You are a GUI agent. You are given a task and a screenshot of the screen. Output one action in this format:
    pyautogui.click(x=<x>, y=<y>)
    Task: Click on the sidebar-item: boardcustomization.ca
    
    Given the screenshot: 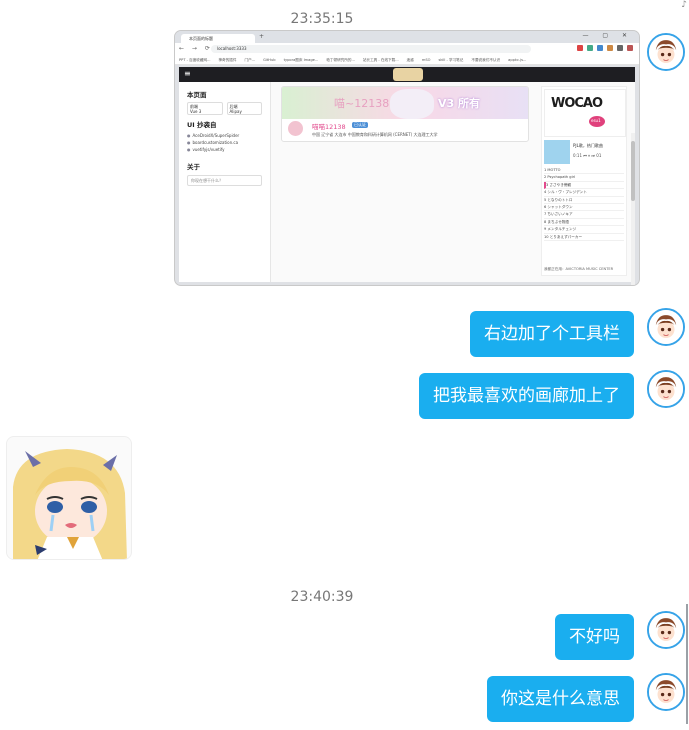 What is the action you would take?
    pyautogui.click(x=224, y=142)
    